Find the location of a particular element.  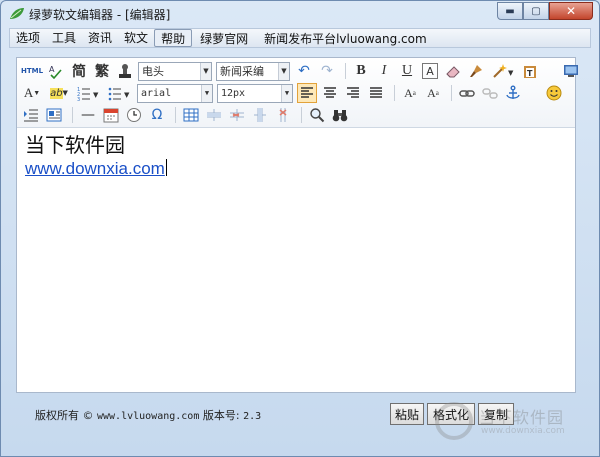

title-bar: 绿萝软文编辑器 - [编辑器] ▬ ▢ ✕ is located at coordinates (300, 14).